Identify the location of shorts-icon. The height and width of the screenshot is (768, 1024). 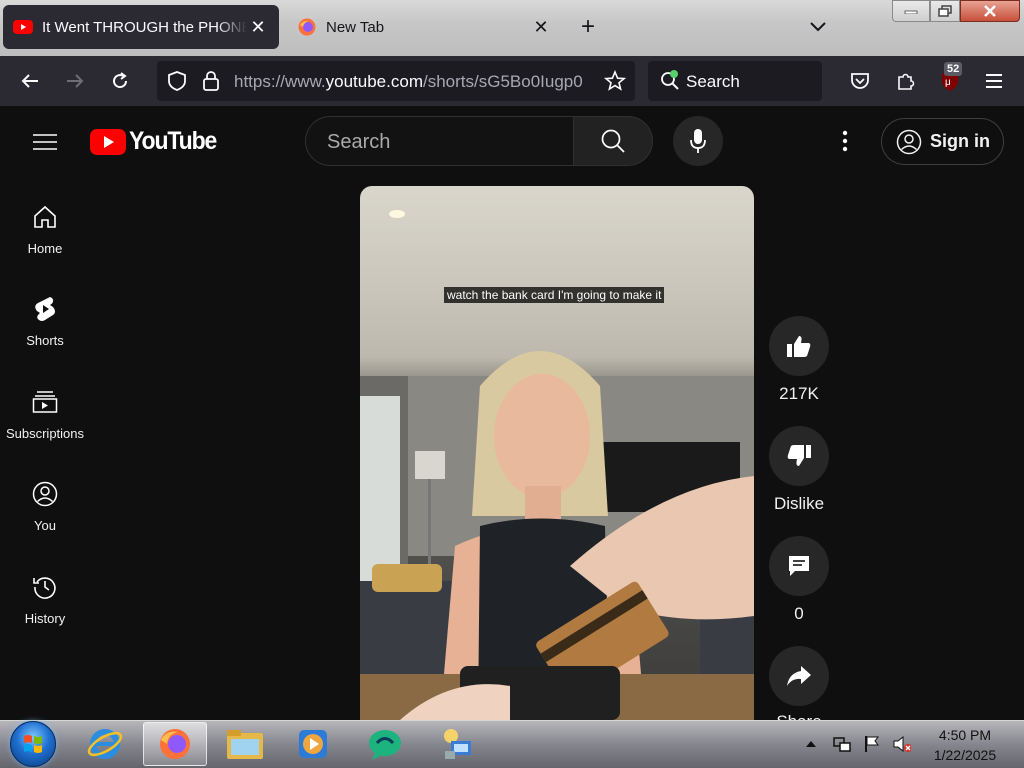
(45, 309).